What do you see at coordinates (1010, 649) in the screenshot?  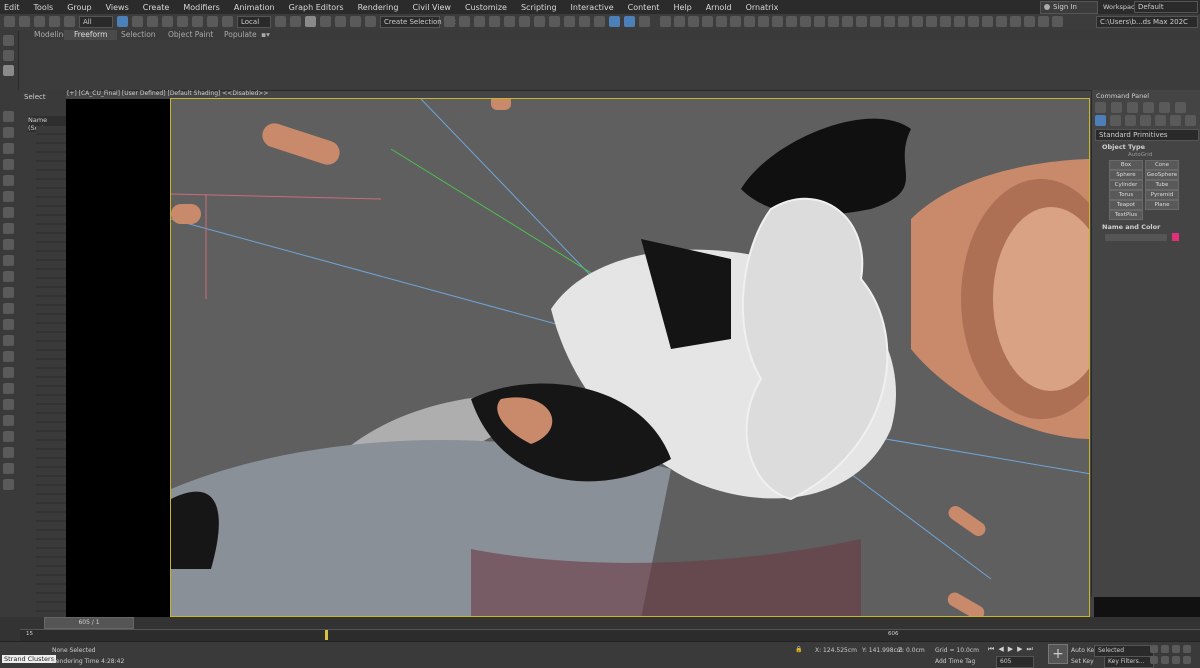 I see `play-icon: ▶` at bounding box center [1010, 649].